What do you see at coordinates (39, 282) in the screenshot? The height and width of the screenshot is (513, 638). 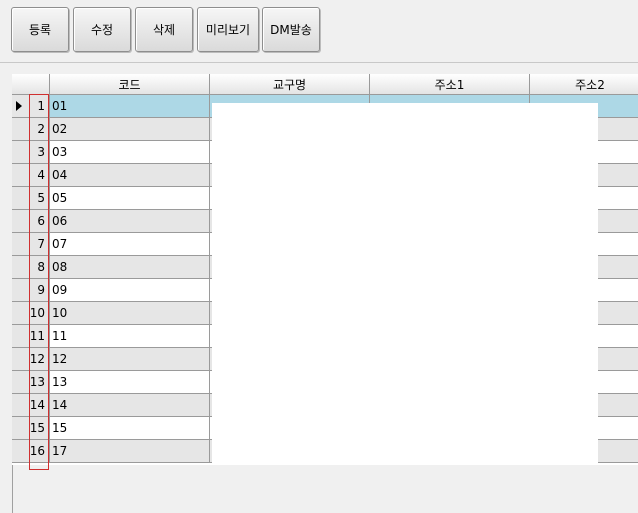 I see `row-number-highlight-box` at bounding box center [39, 282].